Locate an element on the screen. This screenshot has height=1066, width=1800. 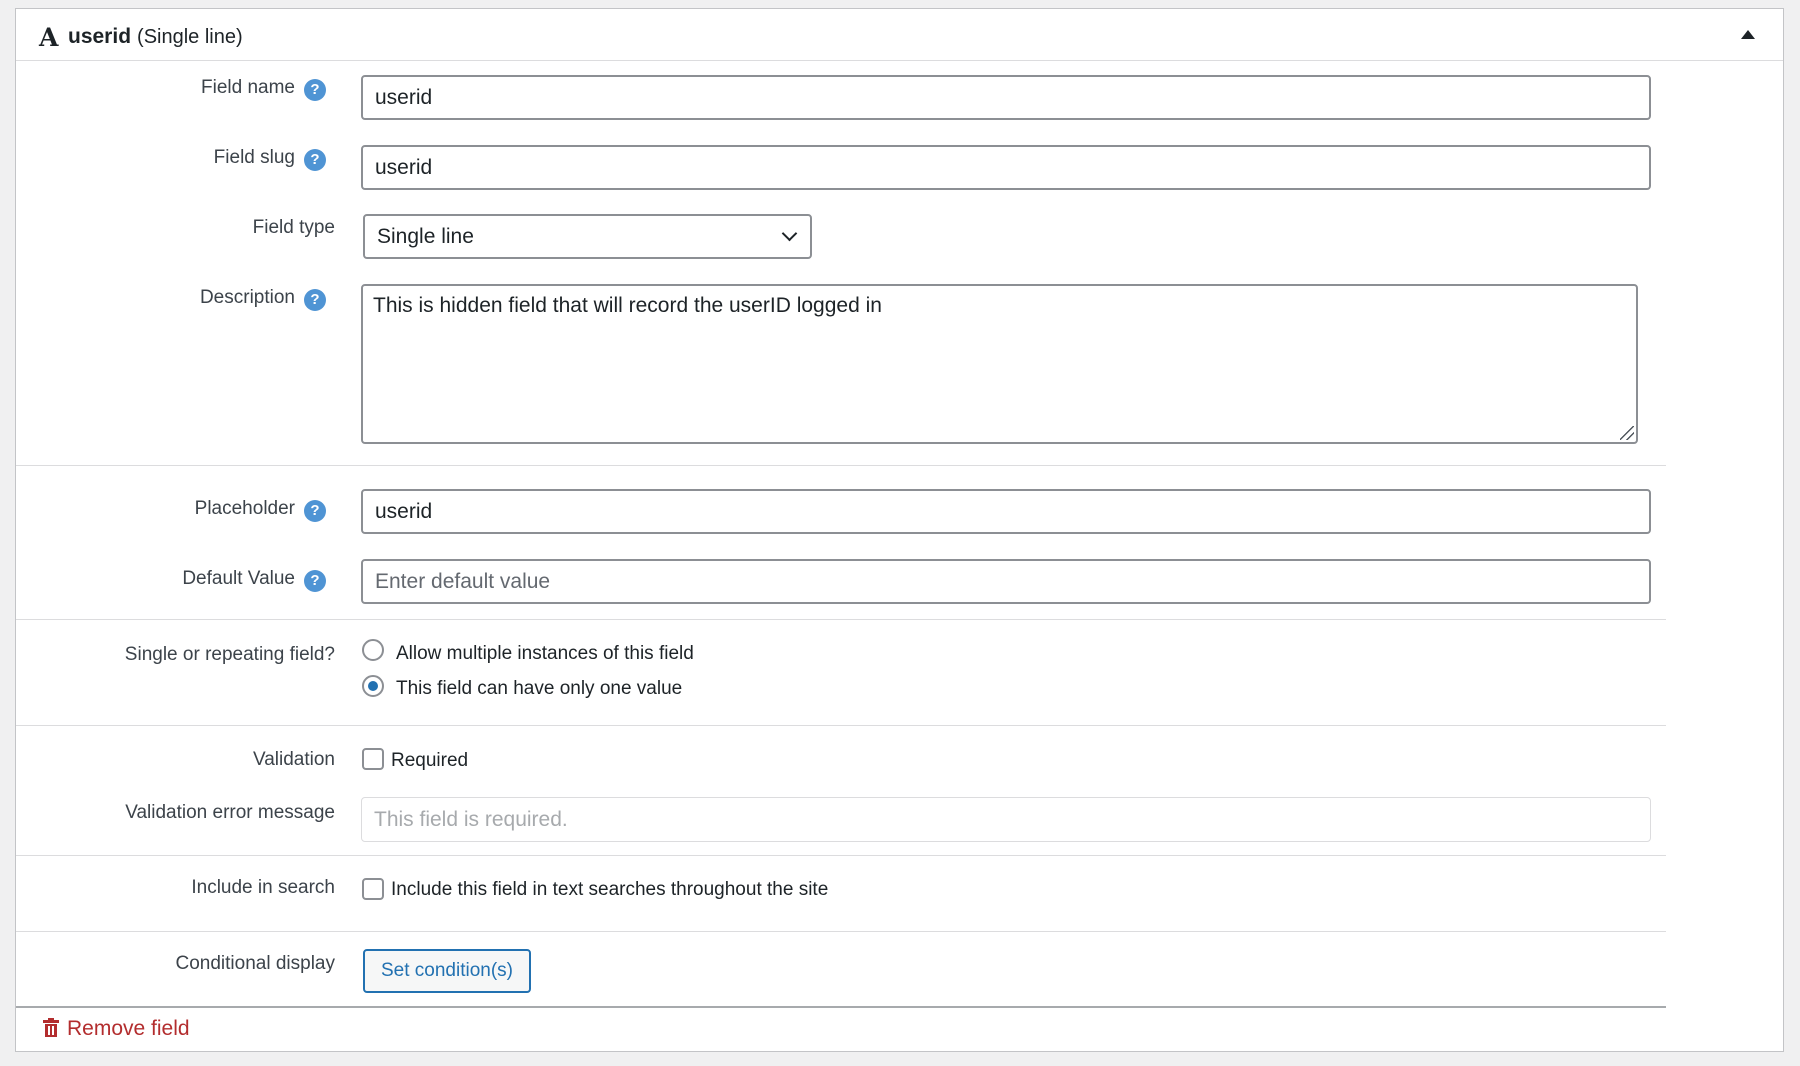
description-label: Description is located at coordinates (247, 297).